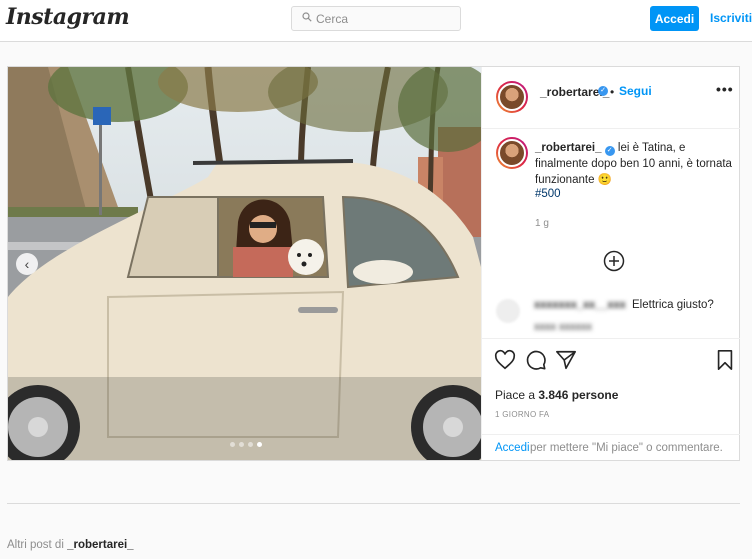 This screenshot has height=559, width=752. Describe the element at coordinates (568, 148) in the screenshot. I see `caption-username: _robertarei_` at that location.